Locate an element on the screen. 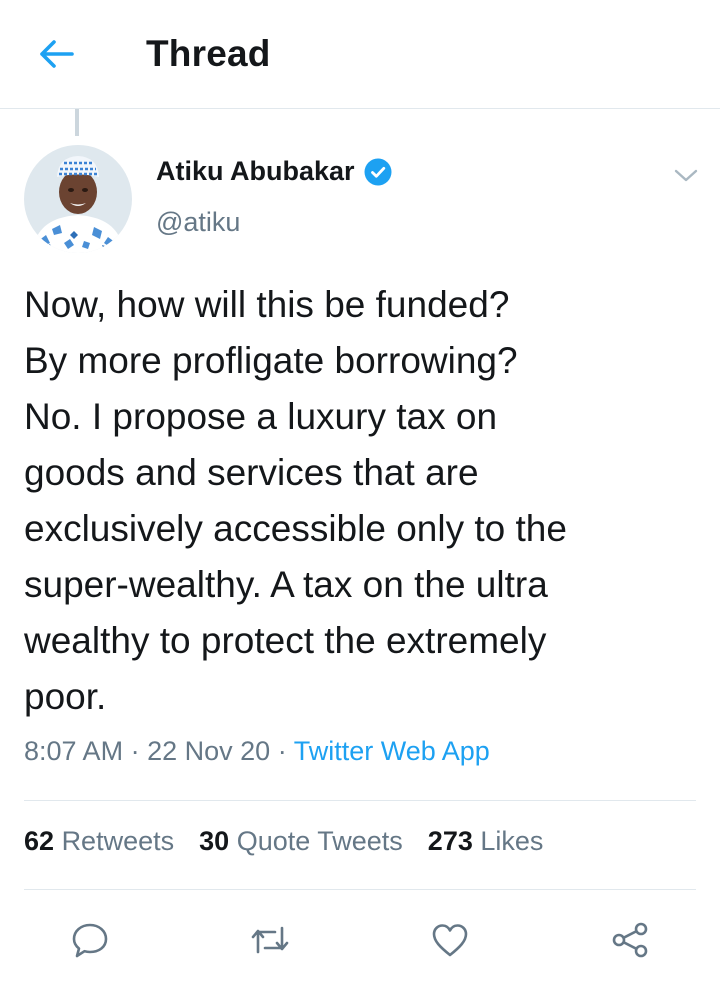 This screenshot has width=720, height=986. like-icon is located at coordinates (450, 940).